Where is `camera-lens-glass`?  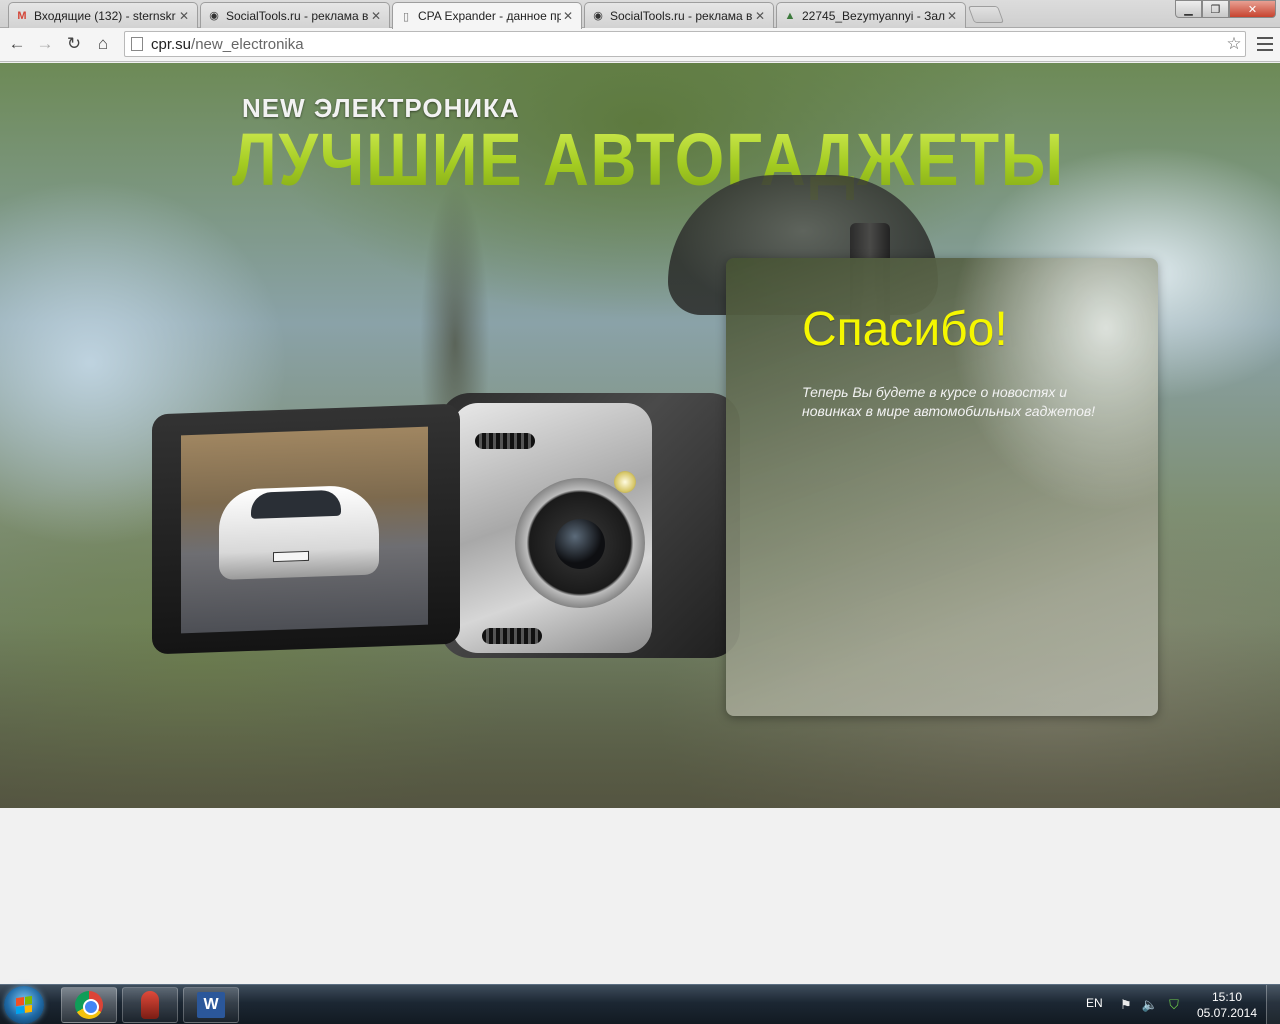
camera-lens-glass is located at coordinates (580, 544).